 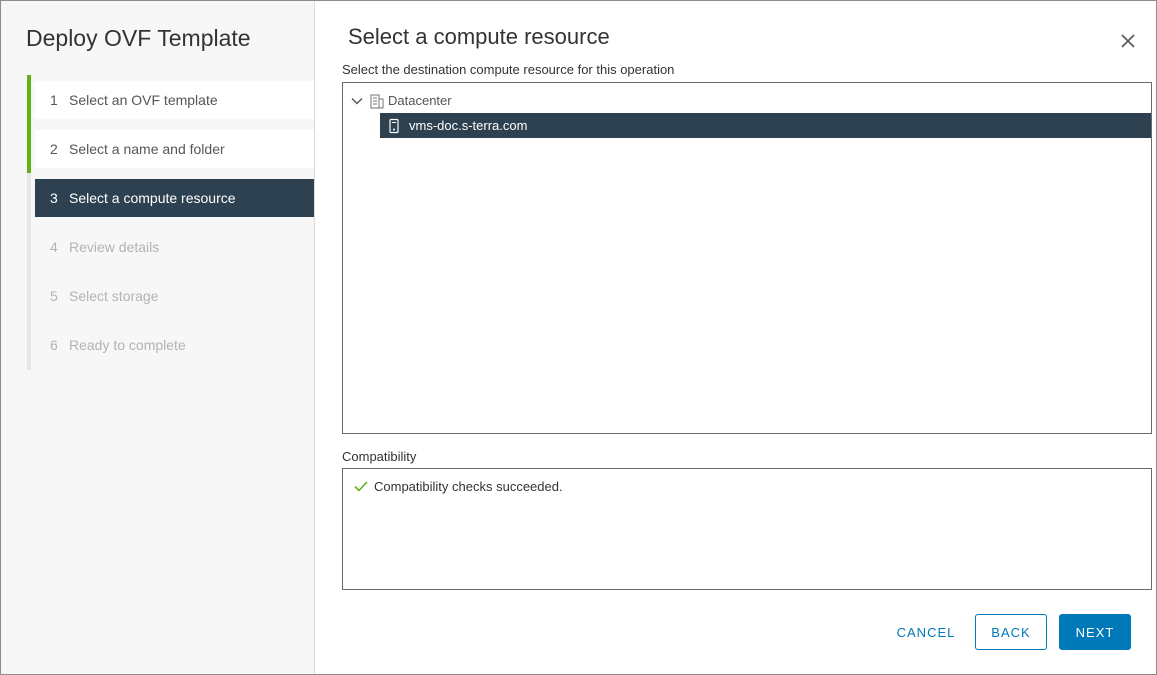 I want to click on step-2-select-name-folder: 2 Select a name and folder, so click(x=174, y=149).